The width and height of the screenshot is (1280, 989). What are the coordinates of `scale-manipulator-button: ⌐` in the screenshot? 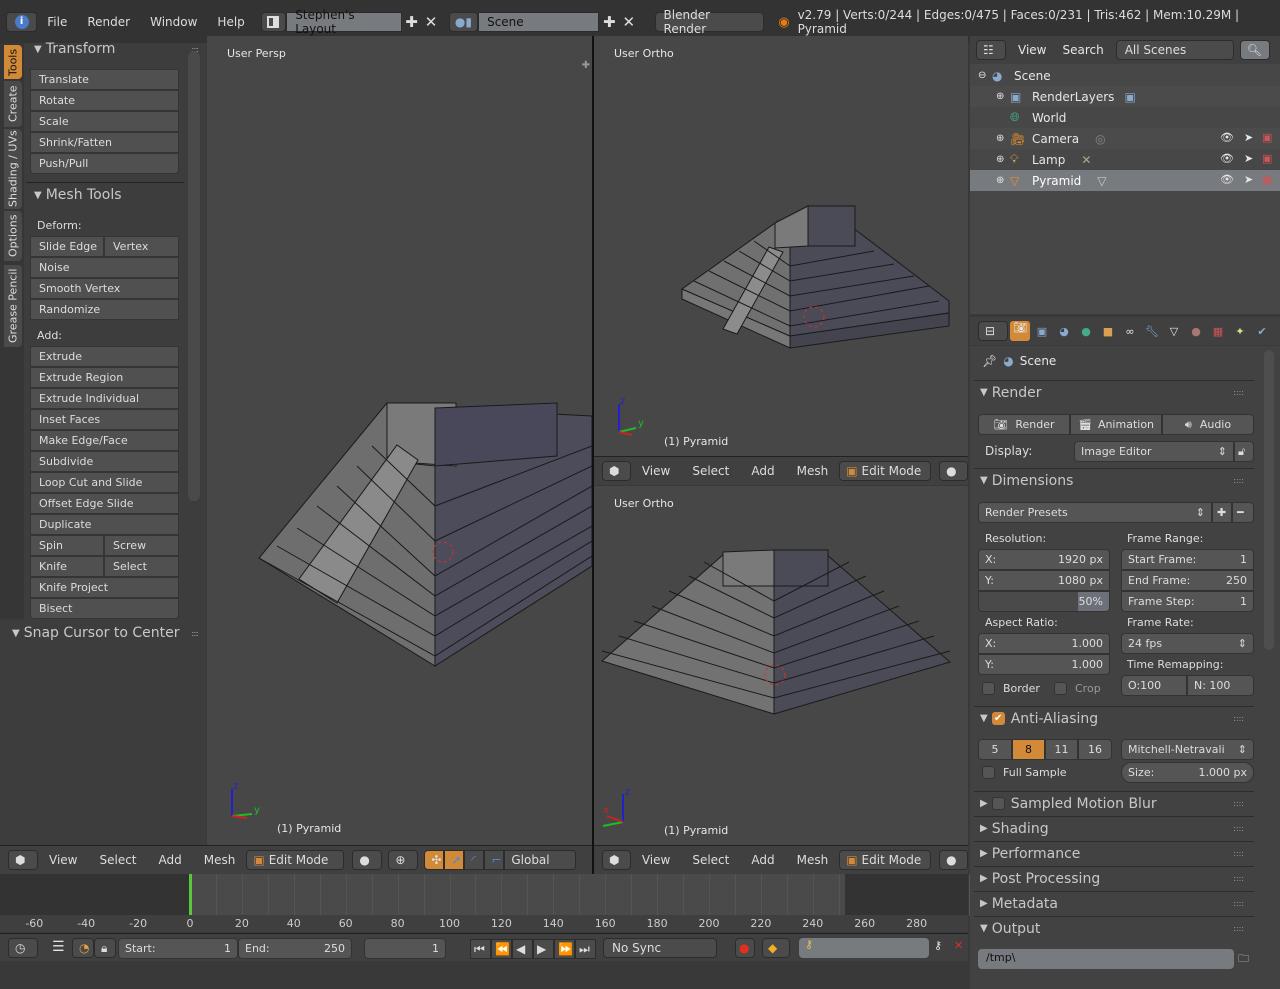 It's located at (494, 860).